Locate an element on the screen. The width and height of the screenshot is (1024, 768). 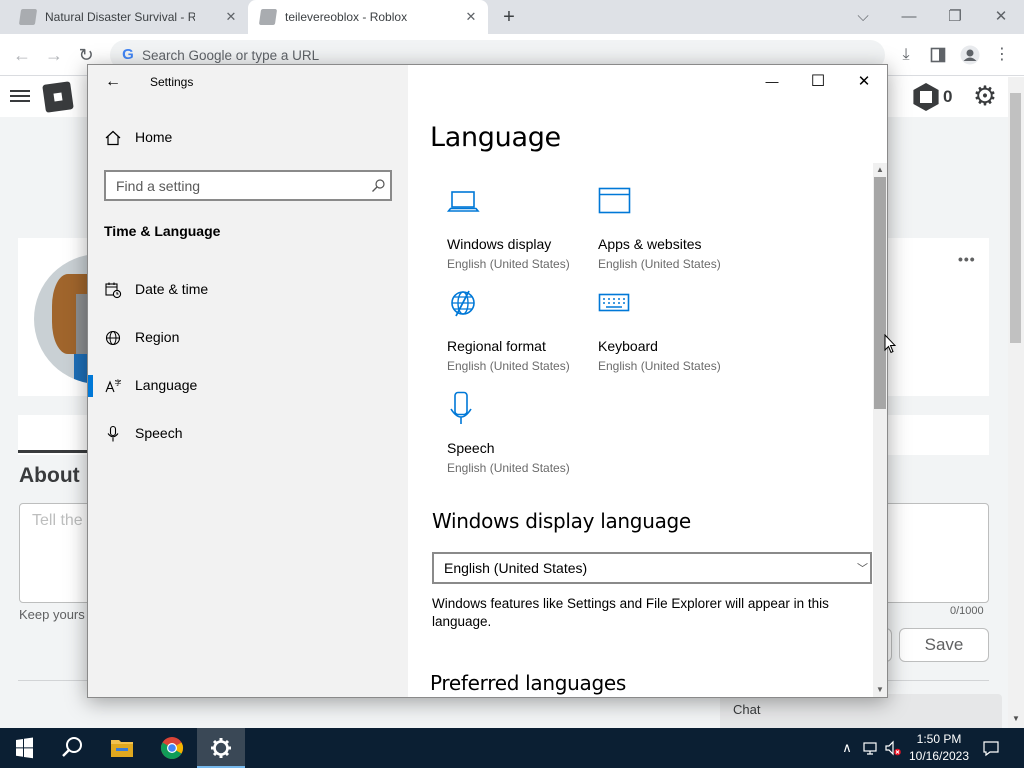
windows-taskbar: ∧ 1:50 PM 10/16/2023 is located at coordinates (512, 748).